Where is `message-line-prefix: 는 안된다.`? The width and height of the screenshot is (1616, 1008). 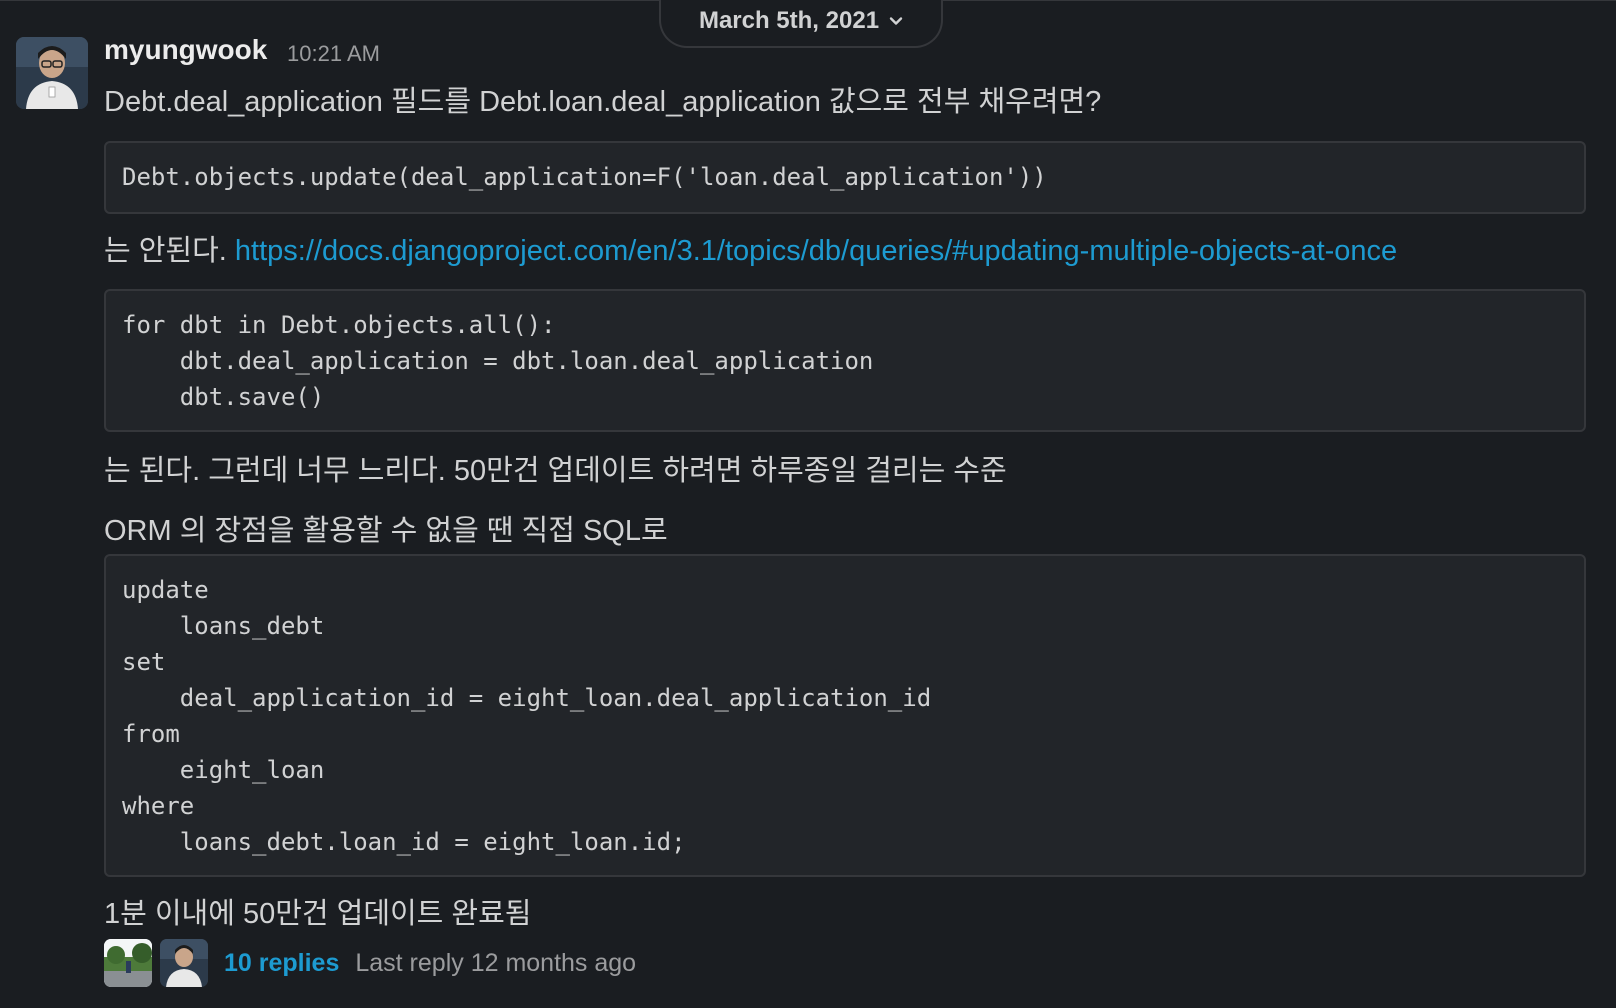 message-line-prefix: 는 안된다. is located at coordinates (169, 251).